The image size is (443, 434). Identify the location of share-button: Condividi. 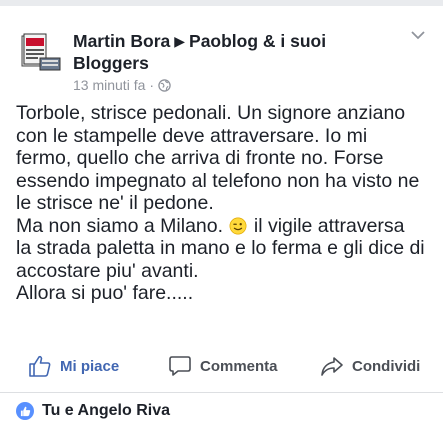
(370, 366).